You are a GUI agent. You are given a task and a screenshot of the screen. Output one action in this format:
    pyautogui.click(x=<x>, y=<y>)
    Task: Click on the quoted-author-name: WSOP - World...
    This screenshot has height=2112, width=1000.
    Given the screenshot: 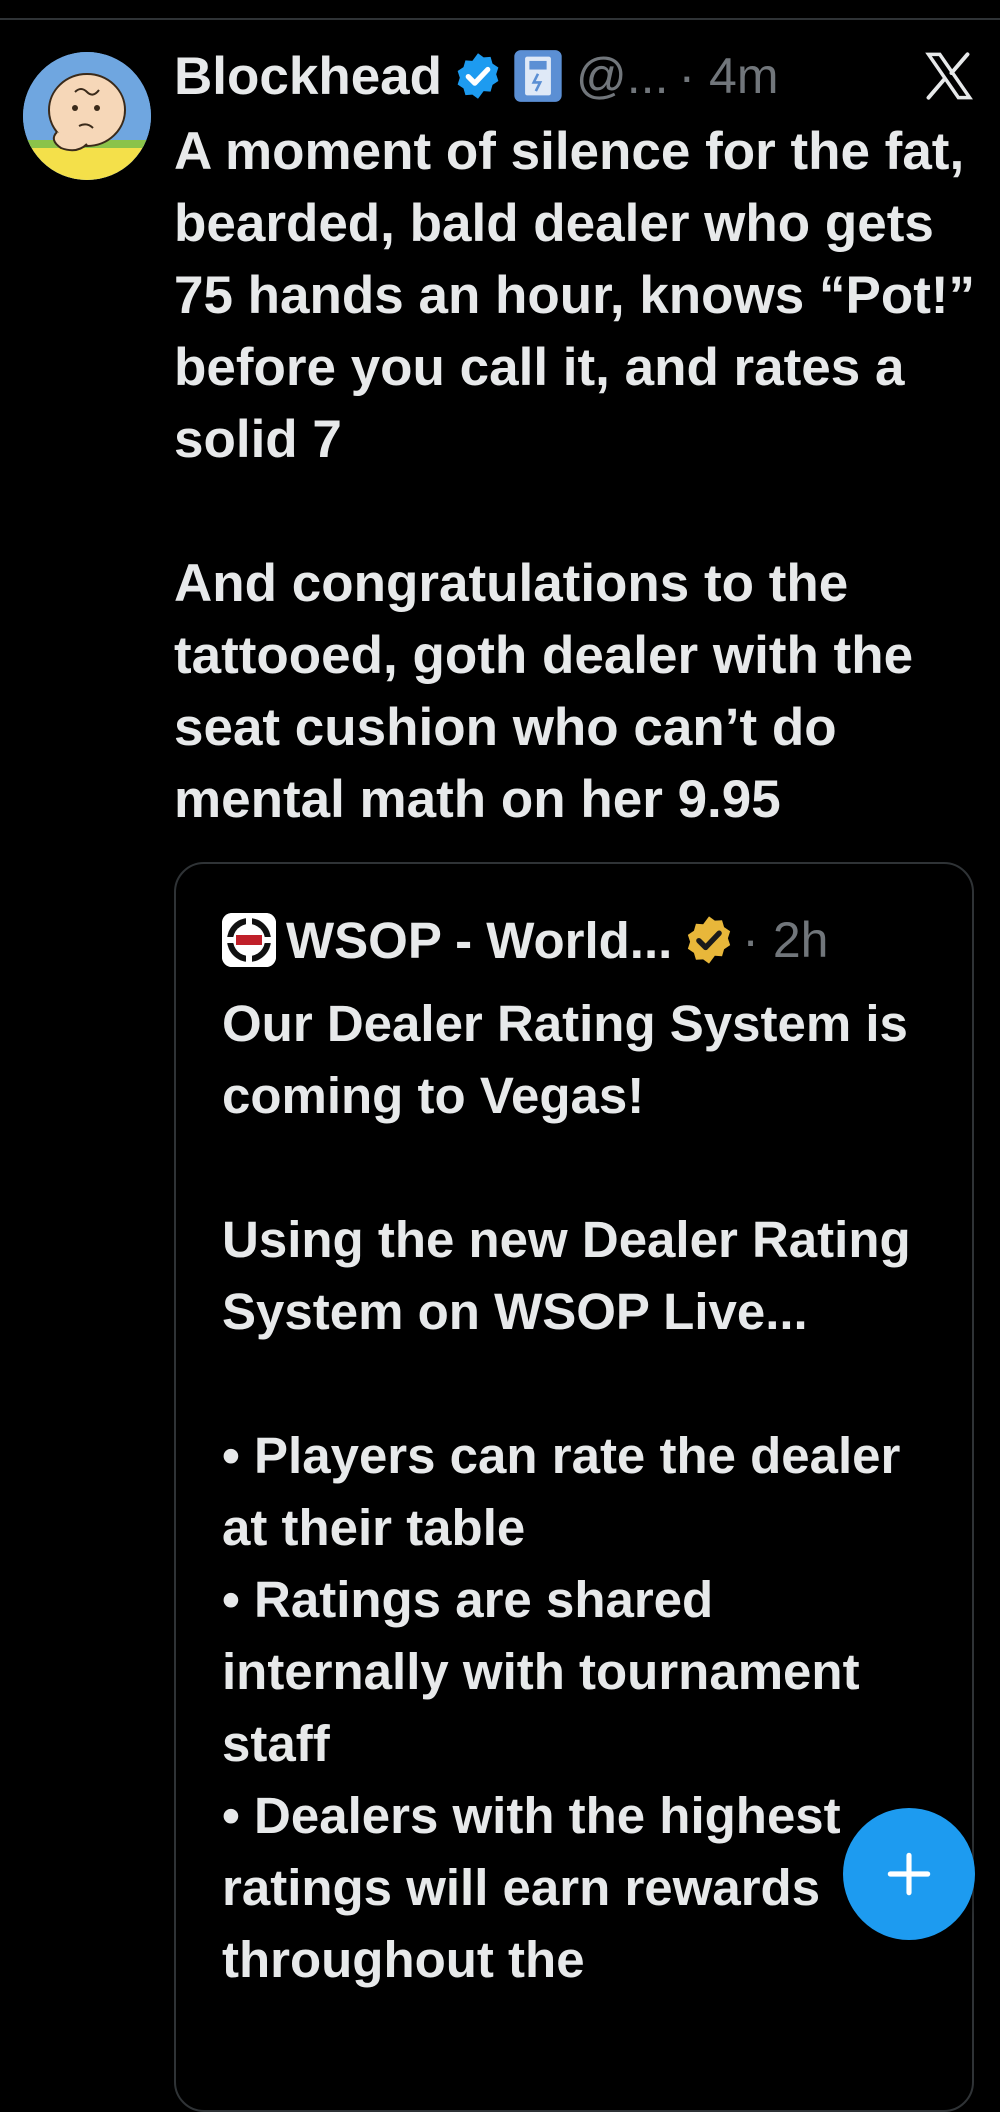 What is the action you would take?
    pyautogui.click(x=479, y=940)
    